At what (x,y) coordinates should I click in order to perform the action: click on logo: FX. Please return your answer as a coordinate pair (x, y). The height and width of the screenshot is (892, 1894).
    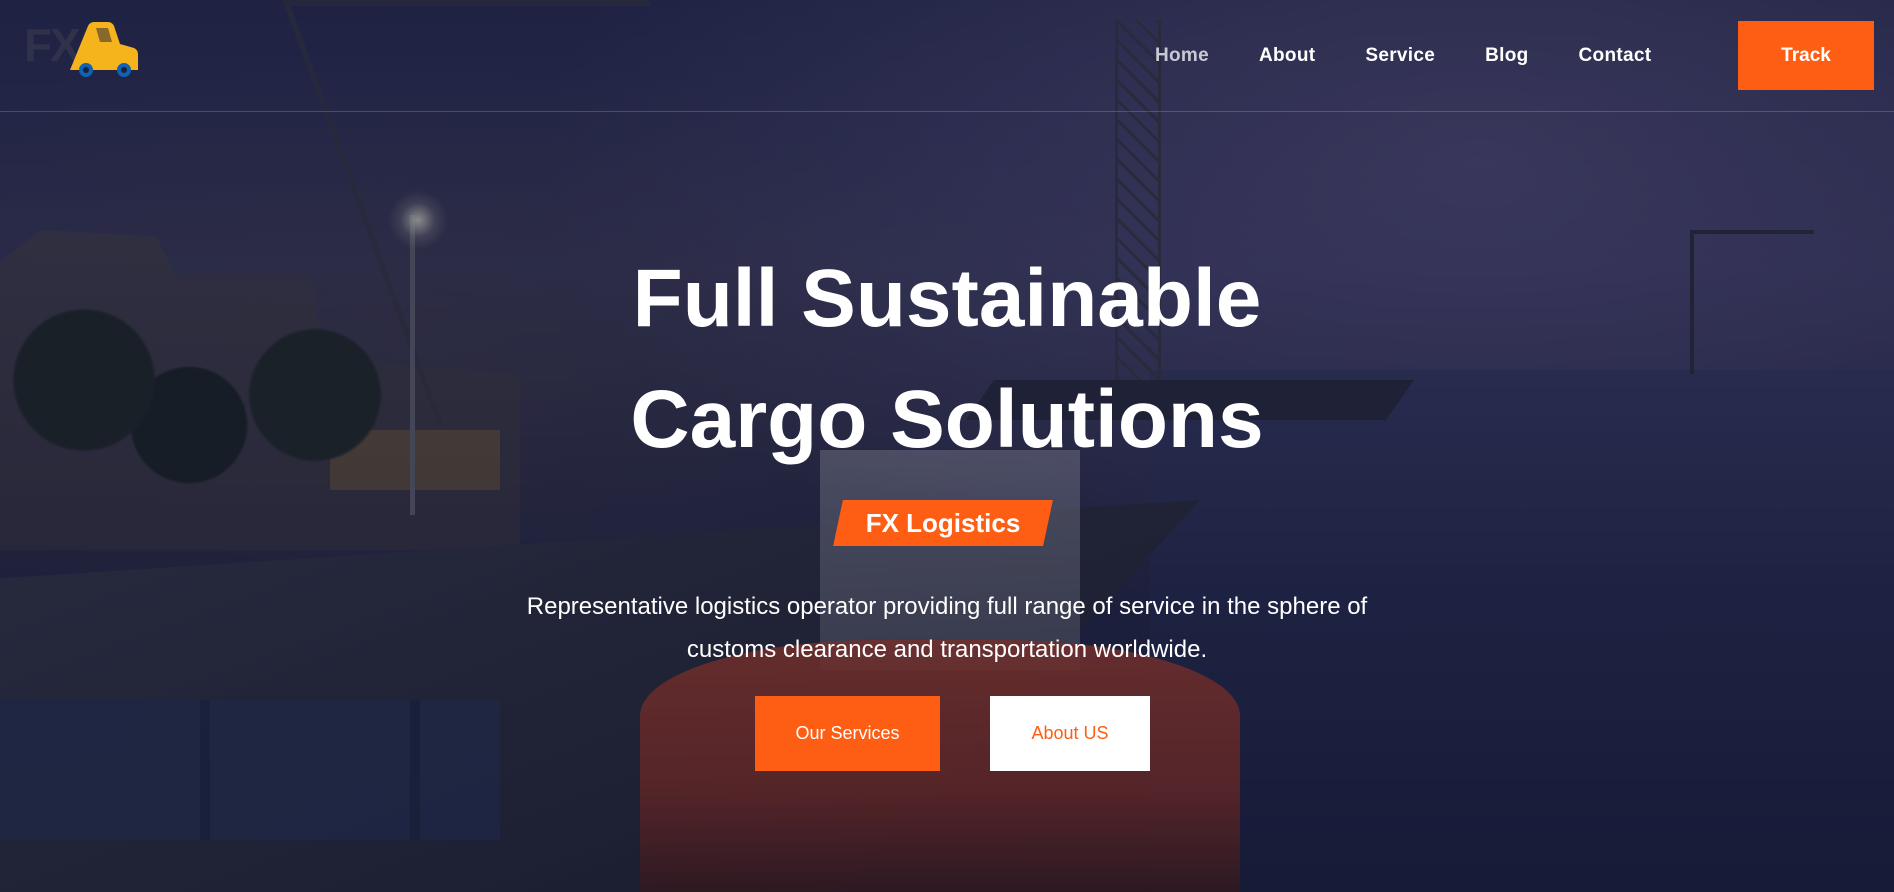
    Looking at the image, I should click on (84, 49).